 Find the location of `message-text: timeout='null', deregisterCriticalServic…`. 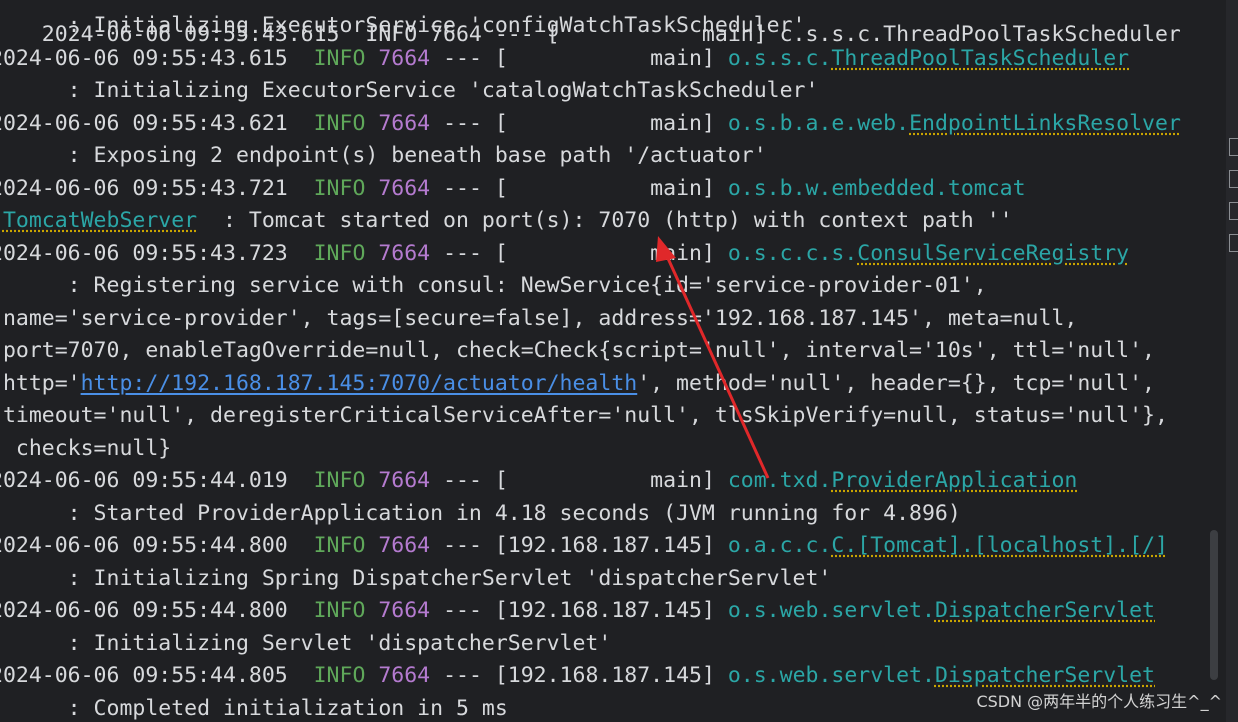

message-text: timeout='null', deregisterCriticalServic… is located at coordinates (584, 415).